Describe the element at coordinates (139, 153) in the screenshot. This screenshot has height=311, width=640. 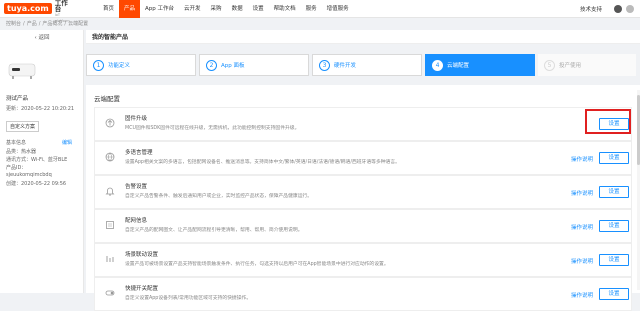
I see `row-title: 多语言管理` at that location.